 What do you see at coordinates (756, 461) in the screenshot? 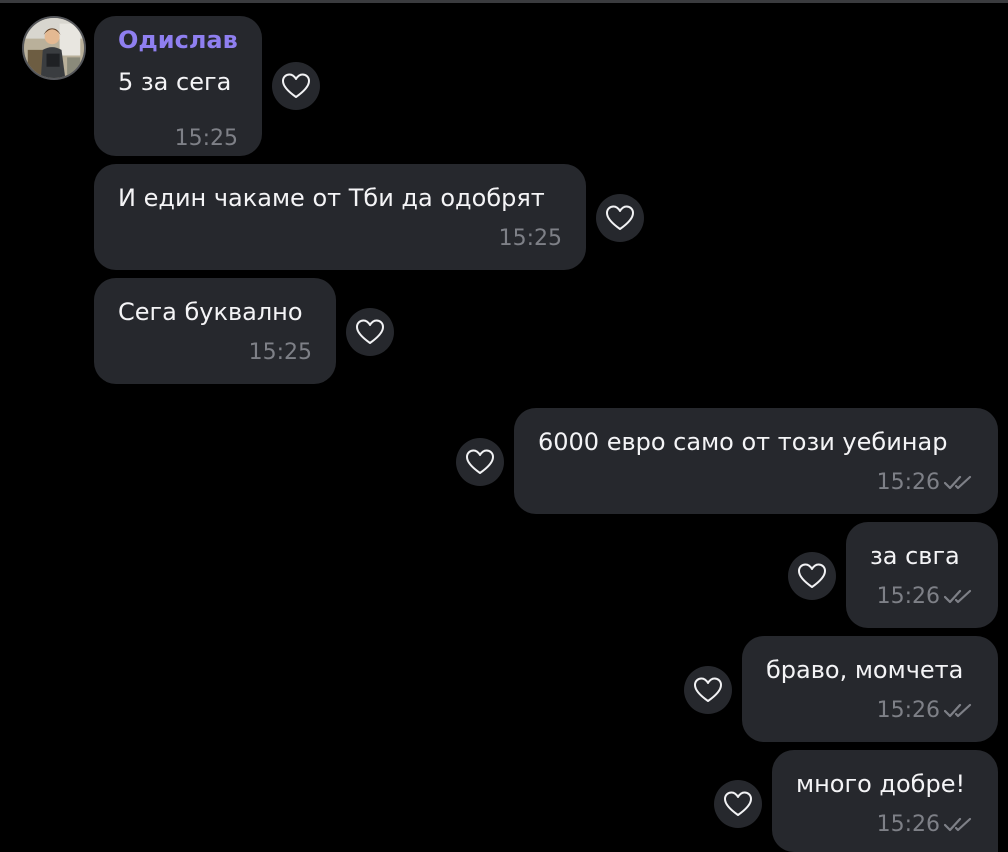
I see `message-bubble-outgoing: 6000 евро само от този уебинар 15:26` at bounding box center [756, 461].